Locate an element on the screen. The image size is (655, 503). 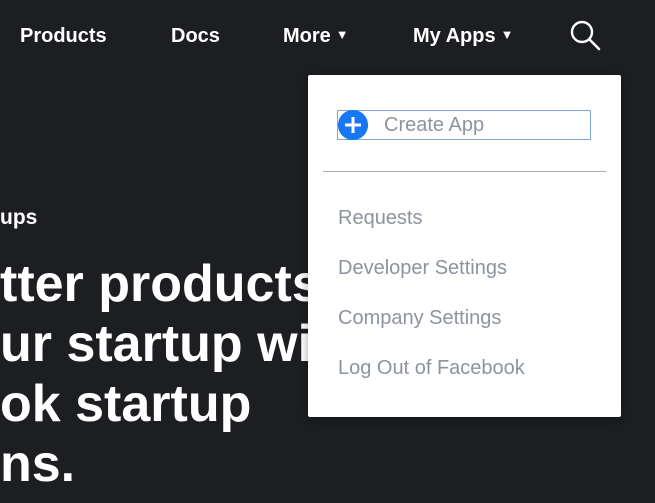
nav-products: Products is located at coordinates (63, 36).